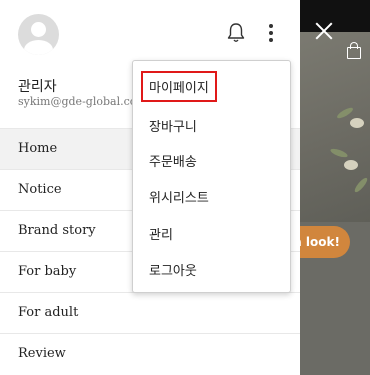 Image resolution: width=370 pixels, height=375 pixels. I want to click on user-email: sykim@gde-global.com, so click(82, 101).